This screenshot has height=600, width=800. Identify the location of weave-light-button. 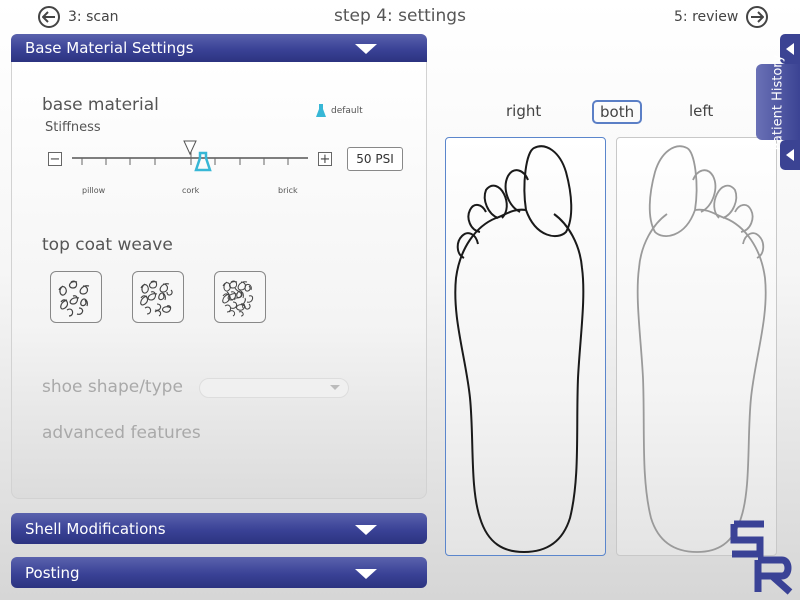
(76, 297).